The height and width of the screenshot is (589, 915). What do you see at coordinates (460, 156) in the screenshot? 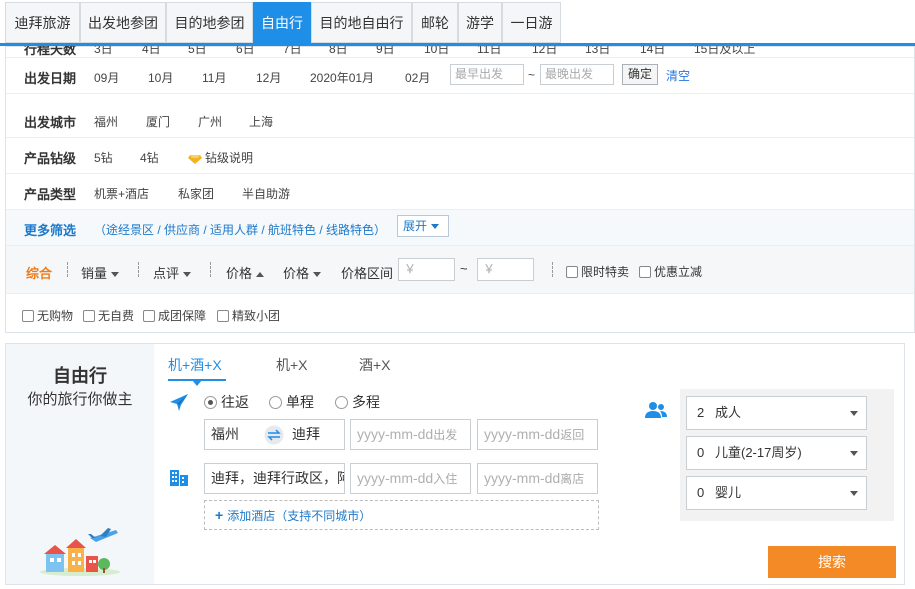
I see `filter-row-diamond: 产品钻级 5钻 4钻 钻级说明` at bounding box center [460, 156].